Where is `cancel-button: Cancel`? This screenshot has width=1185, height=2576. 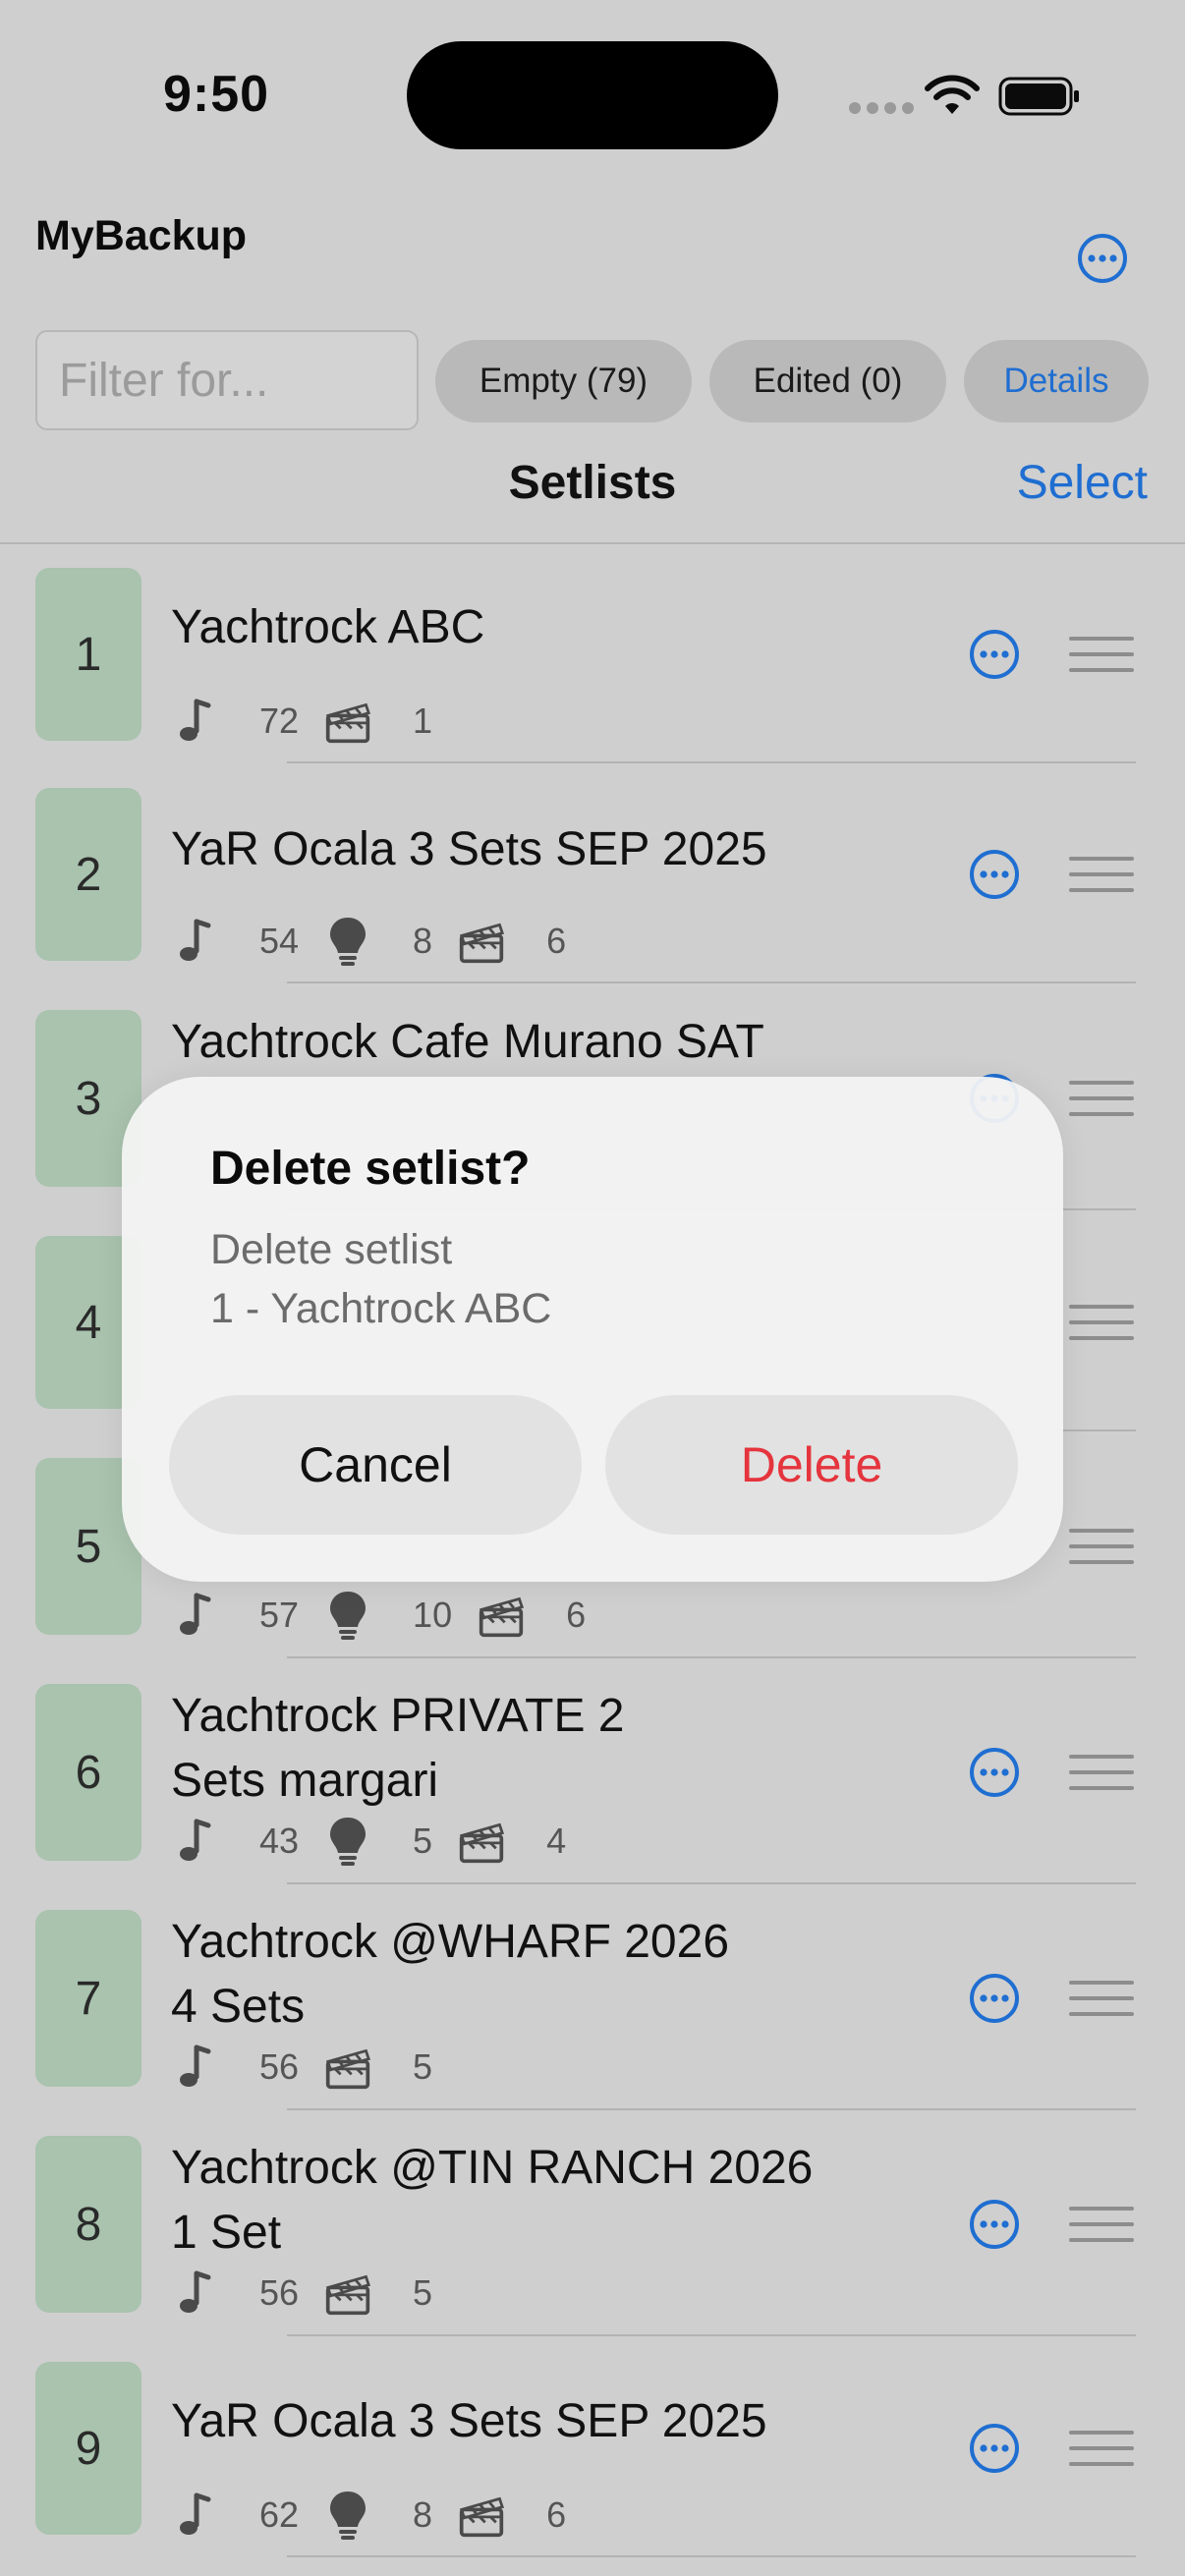 cancel-button: Cancel is located at coordinates (376, 1465).